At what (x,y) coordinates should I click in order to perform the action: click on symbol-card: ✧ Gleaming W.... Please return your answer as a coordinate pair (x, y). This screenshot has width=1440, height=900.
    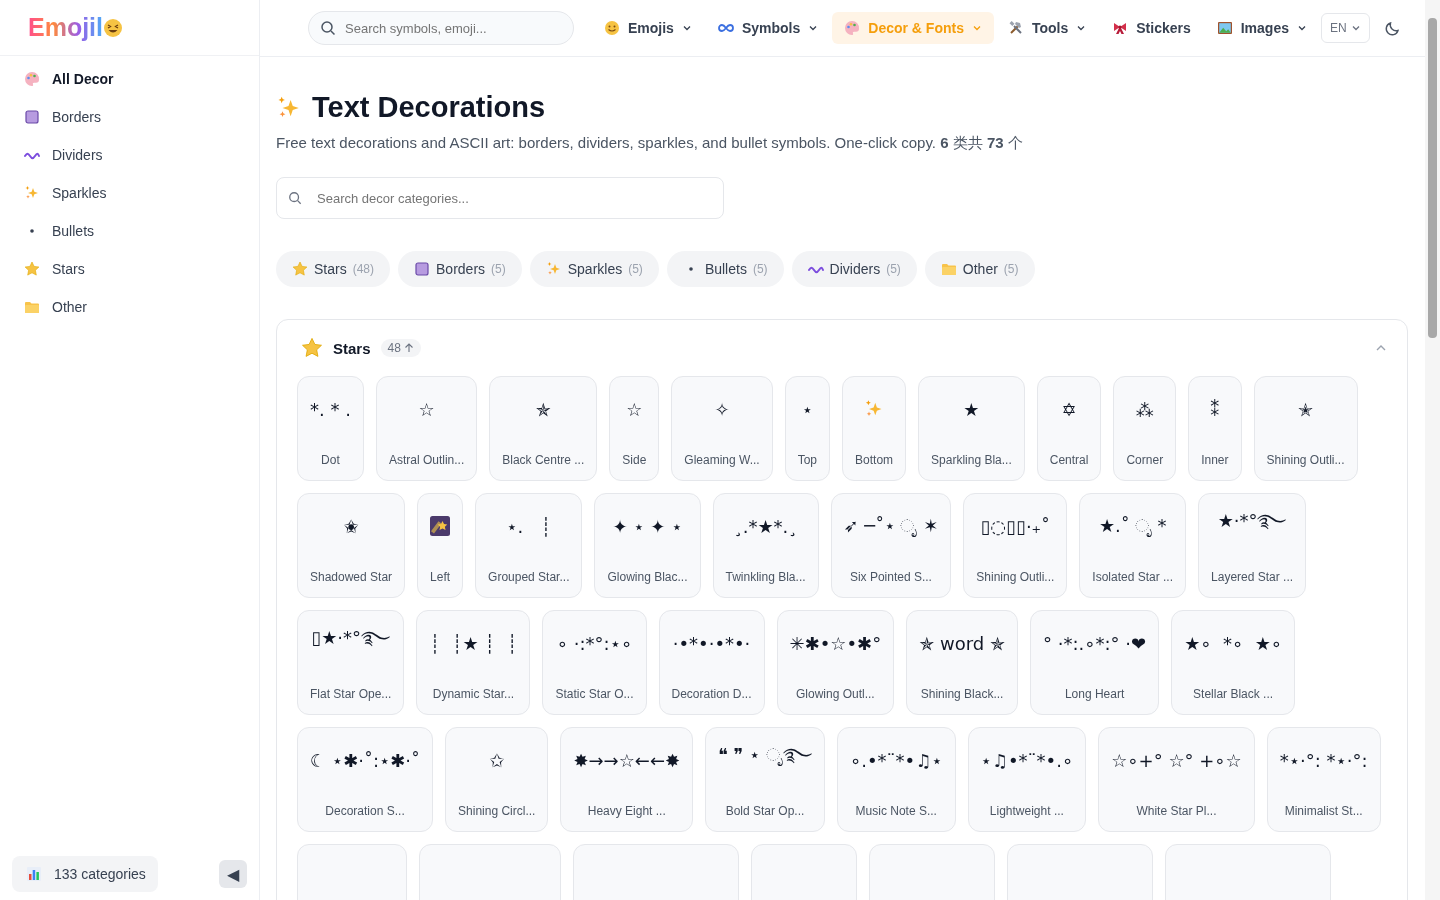
    Looking at the image, I should click on (722, 428).